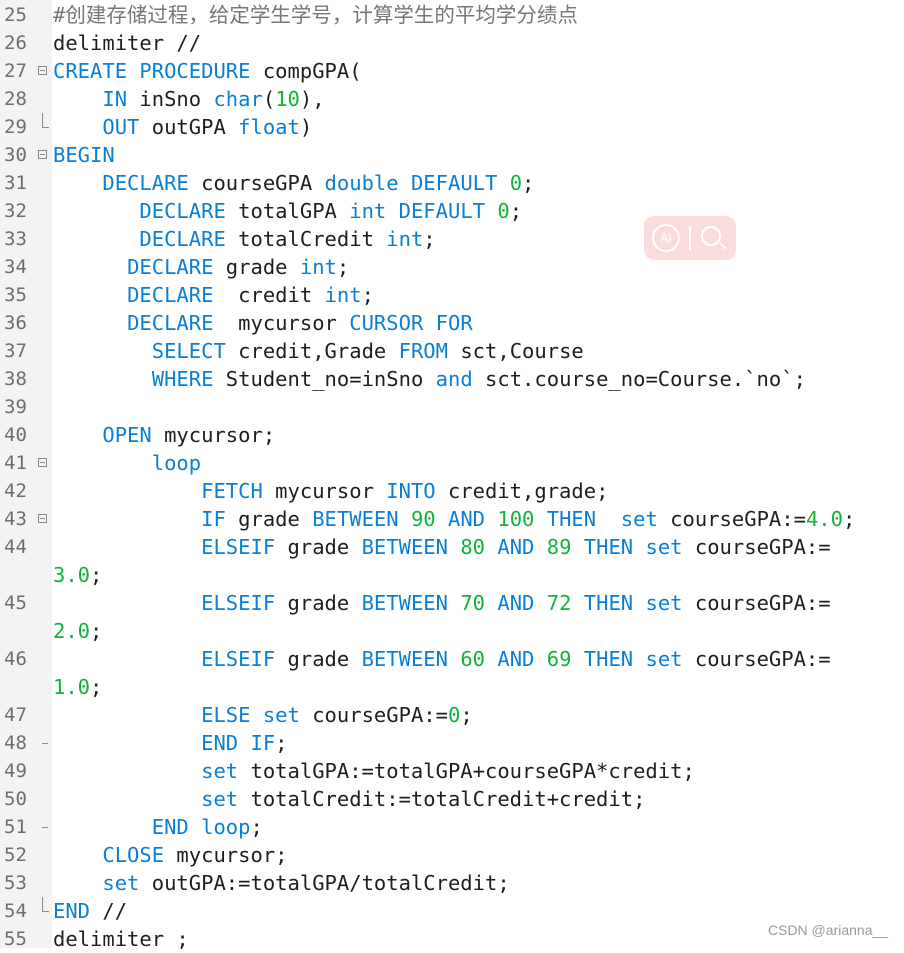  I want to click on code-line: 35 DECLARE credit int;, so click(452, 295).